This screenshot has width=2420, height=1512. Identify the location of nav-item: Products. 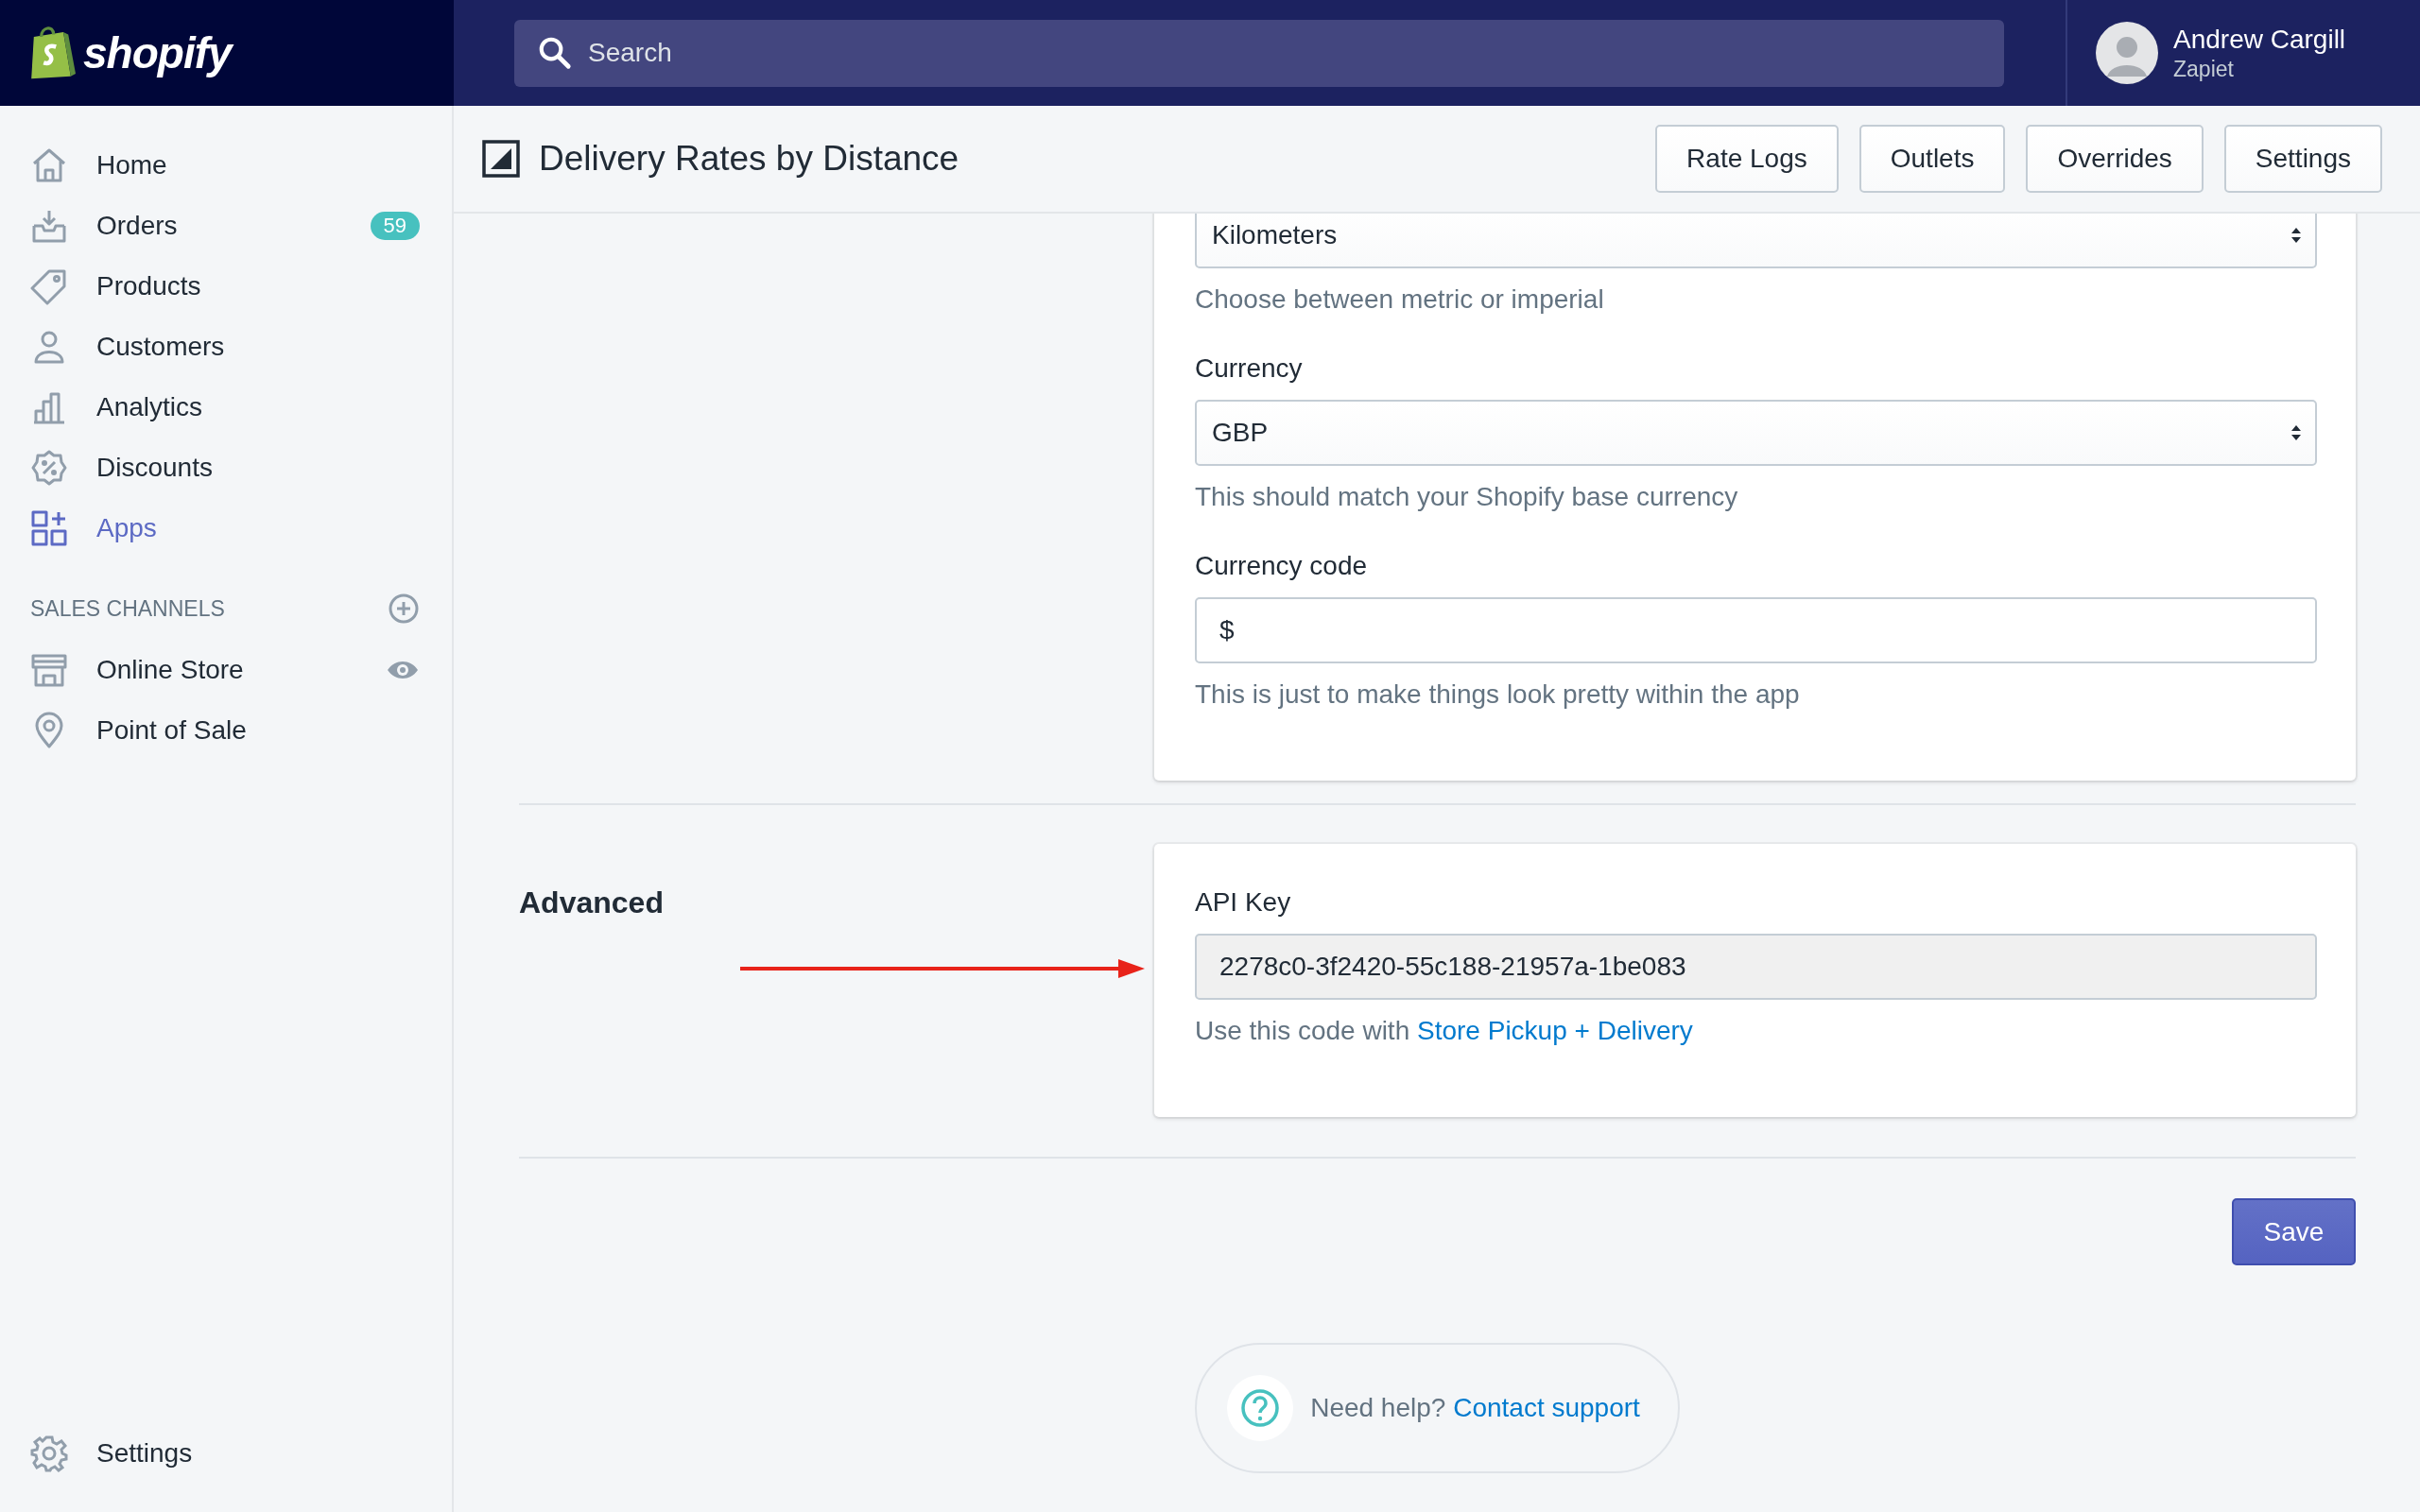
(226, 286).